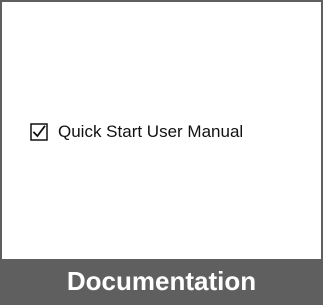 This screenshot has height=305, width=323. I want to click on quick-start-user-manual-item: Quick Start User Manual, so click(136, 132).